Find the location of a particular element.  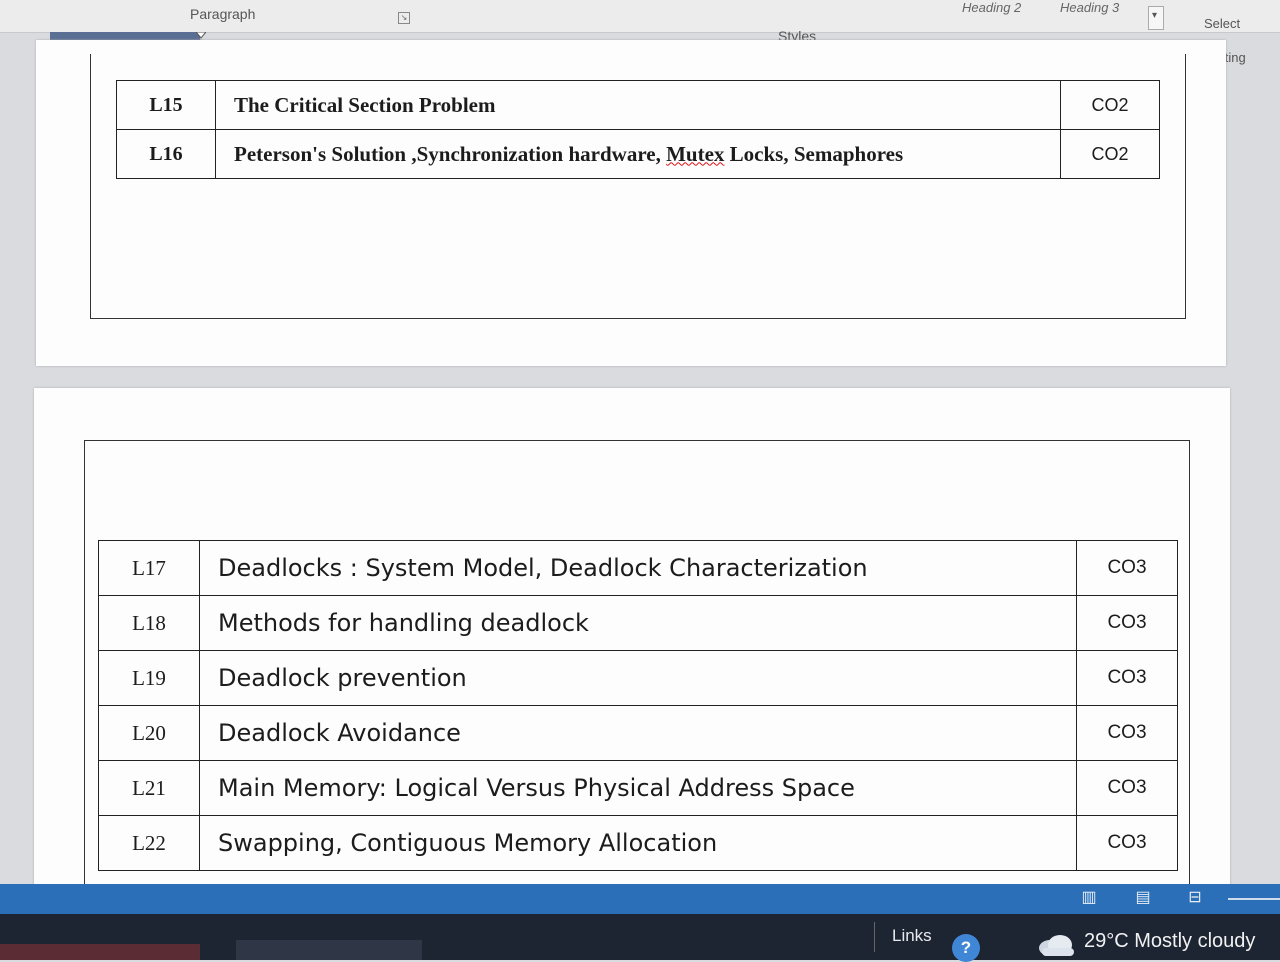

help-icon: ? is located at coordinates (966, 948).